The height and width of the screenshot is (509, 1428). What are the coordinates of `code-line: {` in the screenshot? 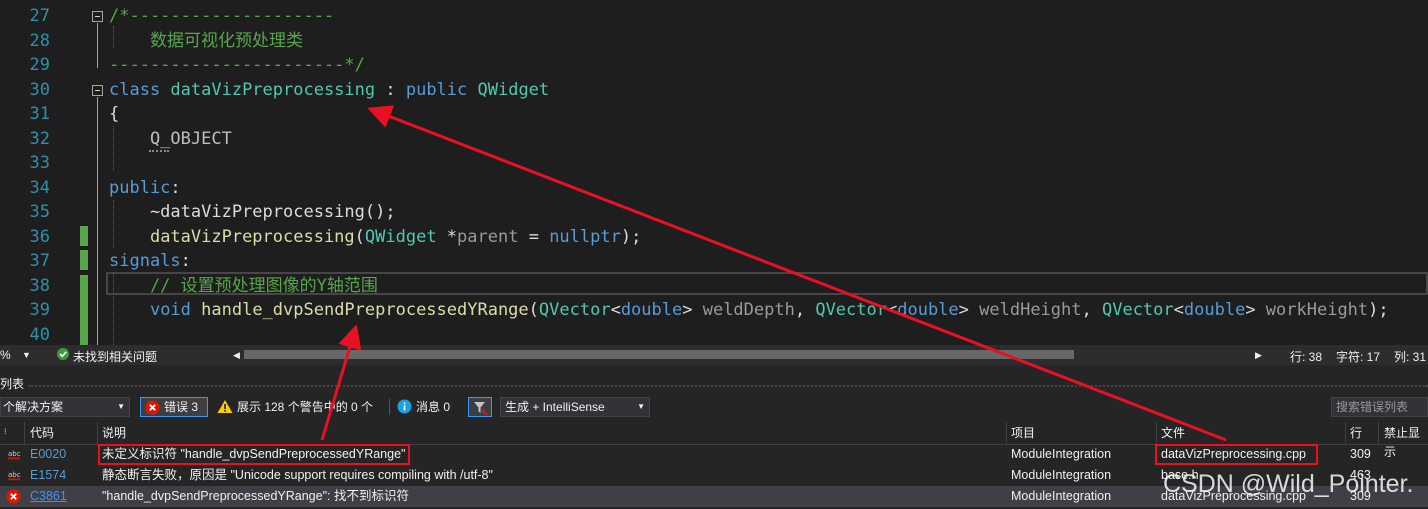 It's located at (114, 114).